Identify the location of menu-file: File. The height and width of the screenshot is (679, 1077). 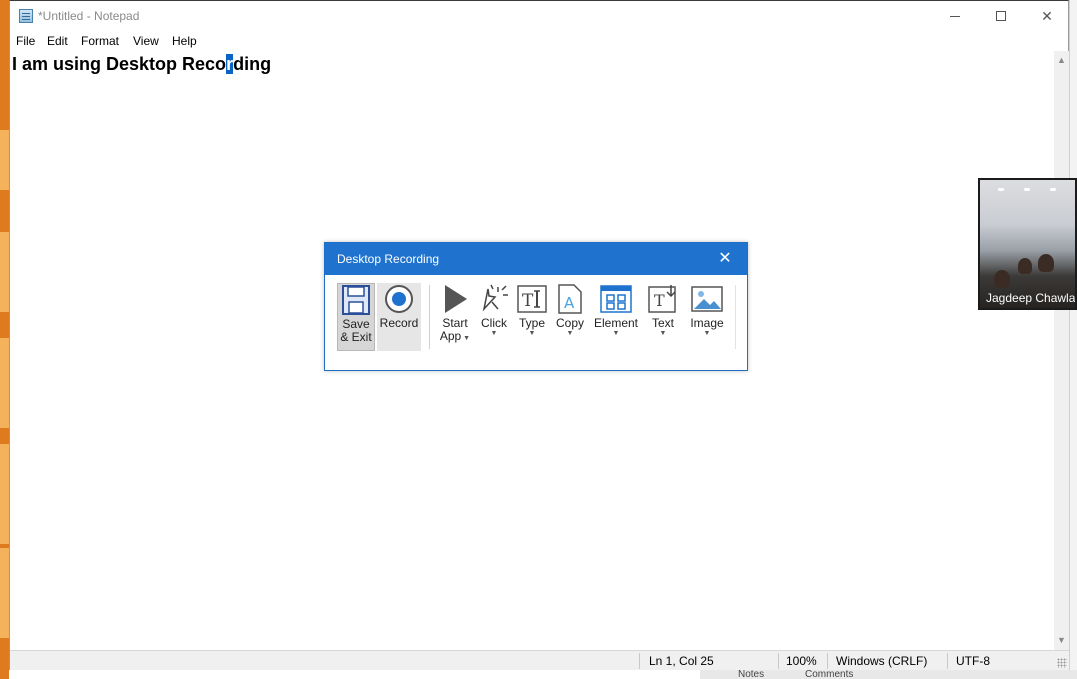
(25, 41).